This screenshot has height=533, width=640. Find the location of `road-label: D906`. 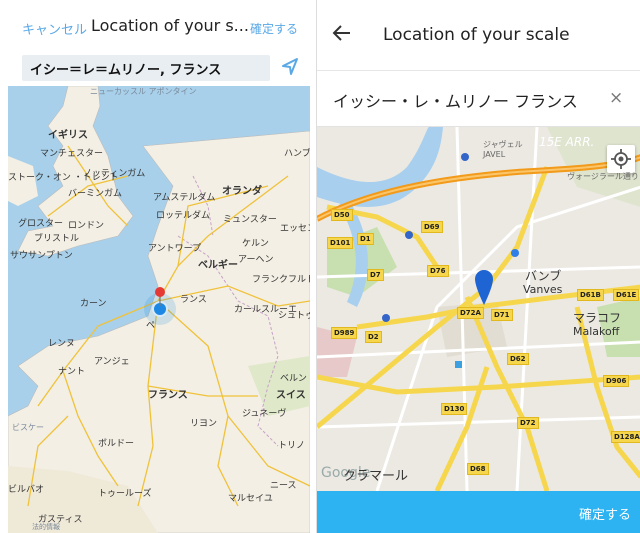

road-label: D906 is located at coordinates (616, 381).